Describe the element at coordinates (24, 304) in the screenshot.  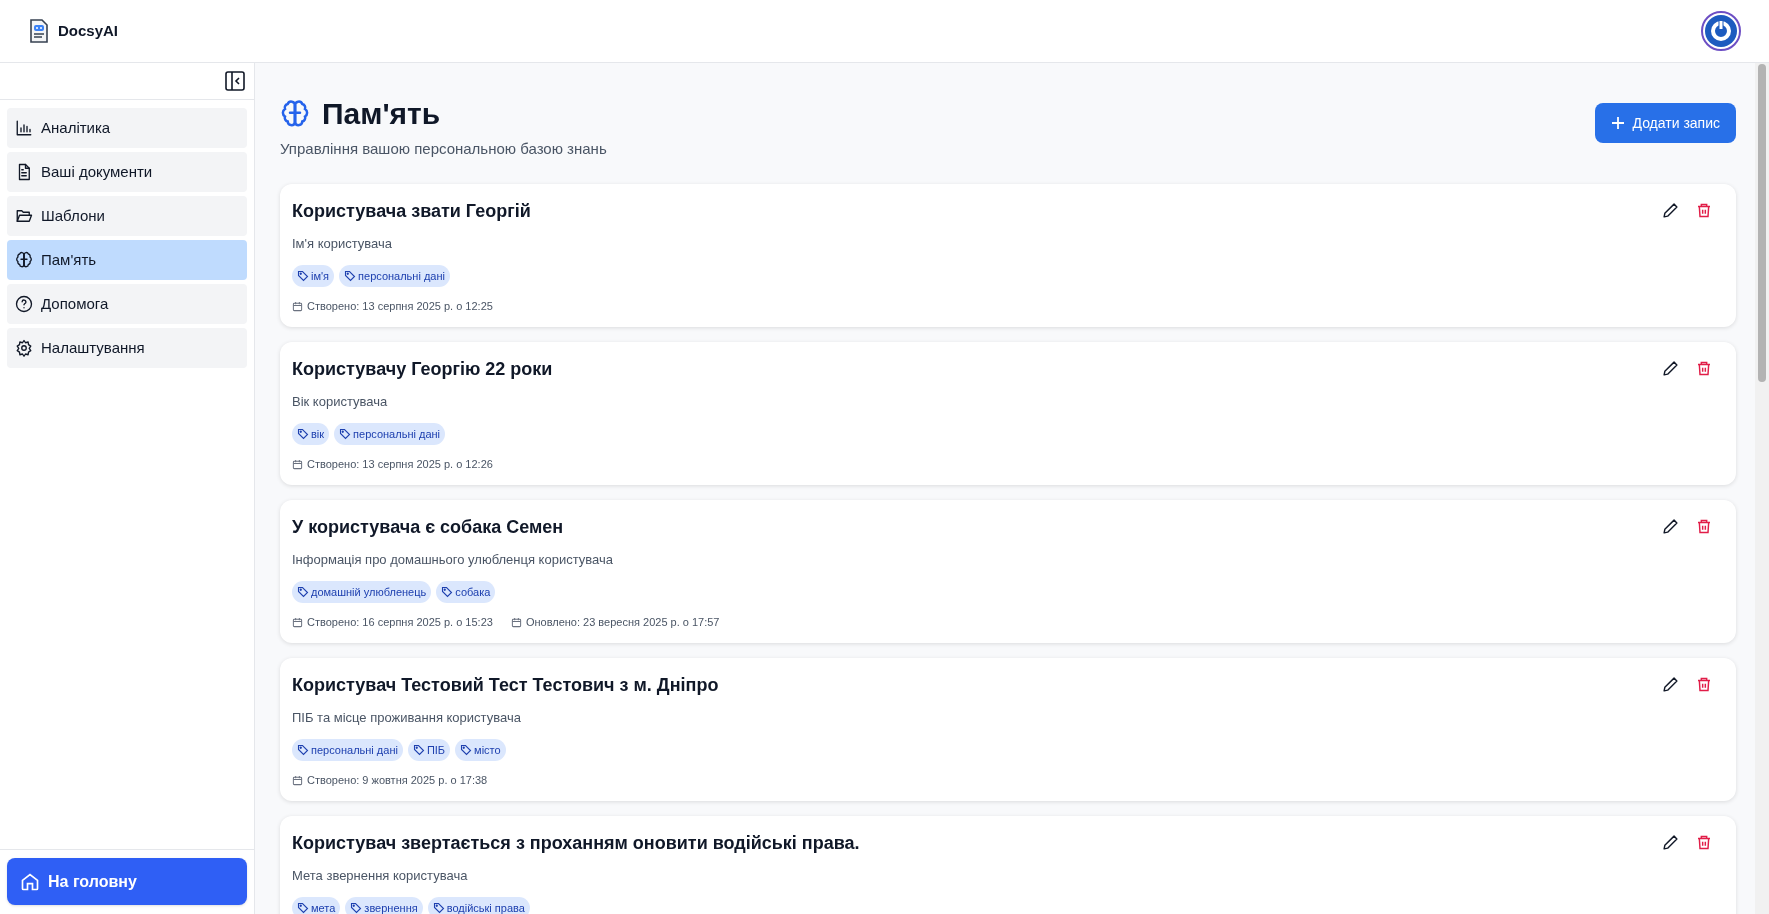
I see `help-icon` at that location.